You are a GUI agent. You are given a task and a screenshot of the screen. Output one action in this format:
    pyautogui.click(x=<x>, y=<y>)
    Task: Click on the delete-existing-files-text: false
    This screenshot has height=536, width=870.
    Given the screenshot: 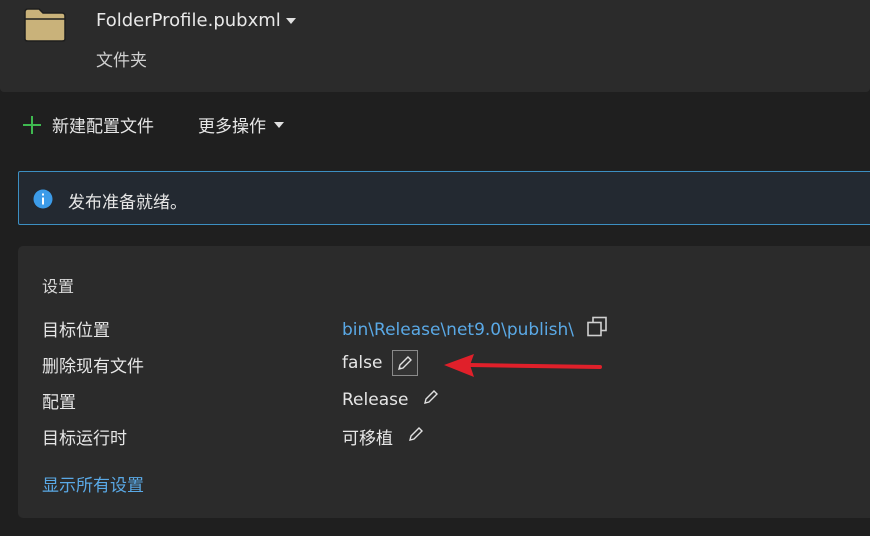 What is the action you would take?
    pyautogui.click(x=362, y=363)
    